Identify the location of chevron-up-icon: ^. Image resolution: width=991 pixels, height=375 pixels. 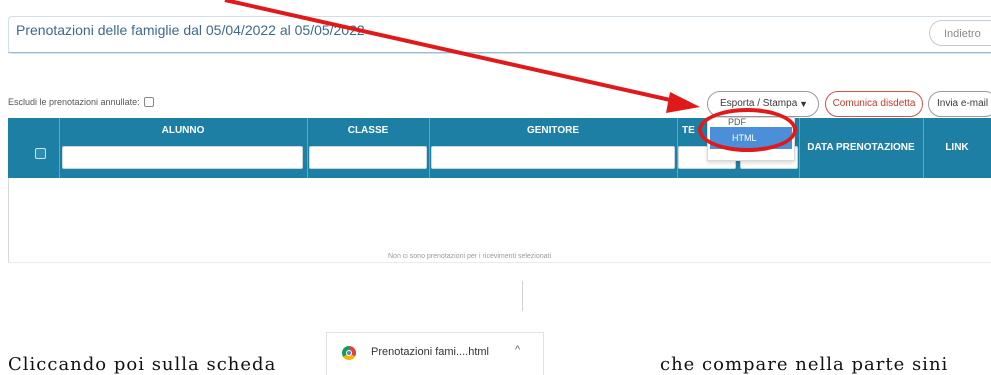
(517, 350).